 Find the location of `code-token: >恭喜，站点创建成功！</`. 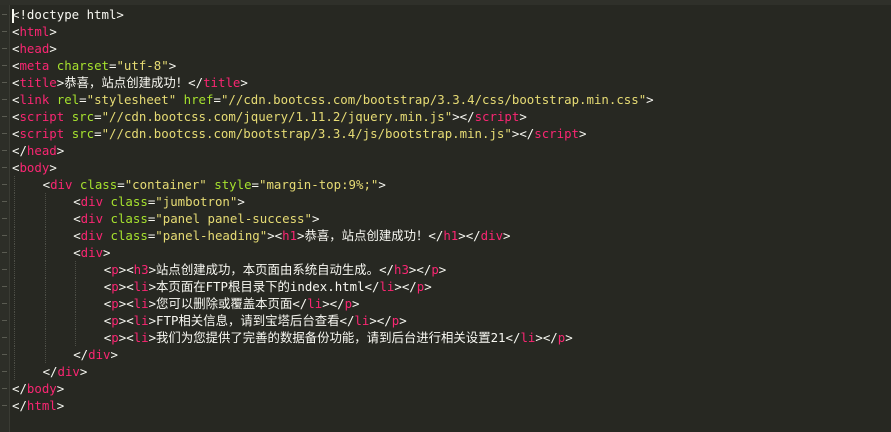

code-token: >恭喜，站点创建成功！</ is located at coordinates (130, 82).